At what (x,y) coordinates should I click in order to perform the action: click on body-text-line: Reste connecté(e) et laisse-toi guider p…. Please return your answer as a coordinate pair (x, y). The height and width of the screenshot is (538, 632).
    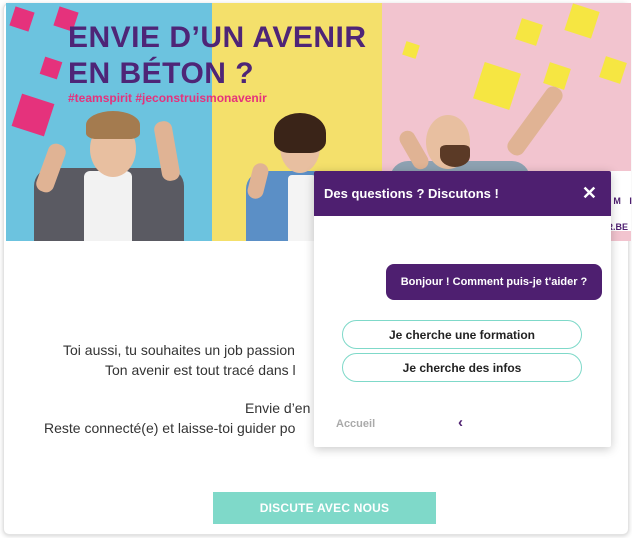
    Looking at the image, I should click on (170, 428).